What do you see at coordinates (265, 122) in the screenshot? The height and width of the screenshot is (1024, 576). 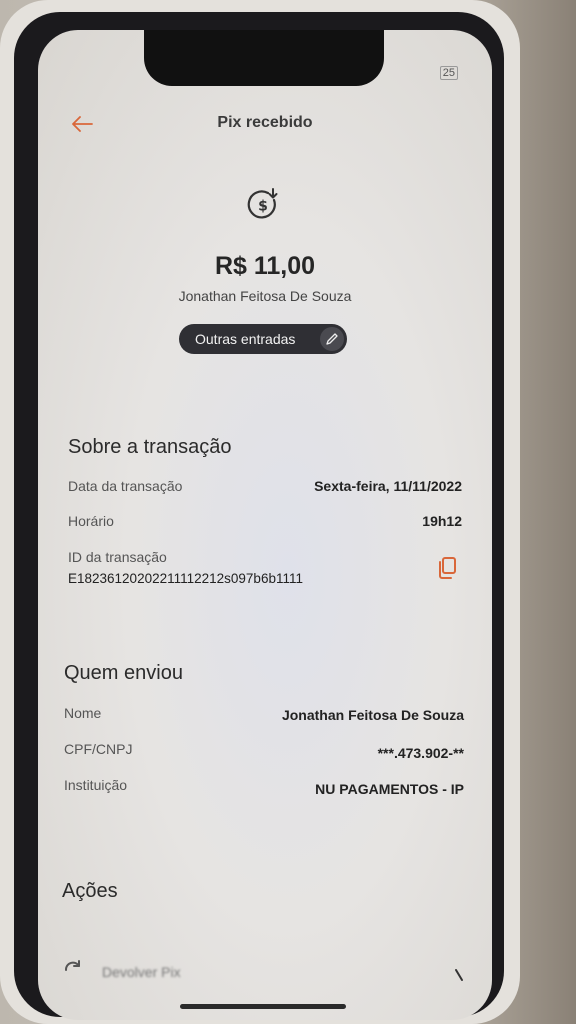 I see `page-title: Pix recebido` at bounding box center [265, 122].